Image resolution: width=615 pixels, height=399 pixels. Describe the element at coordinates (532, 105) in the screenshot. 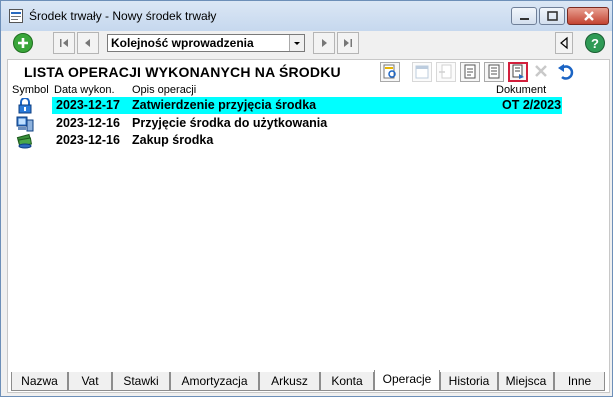

I see `row-document: OT 2/2023` at that location.